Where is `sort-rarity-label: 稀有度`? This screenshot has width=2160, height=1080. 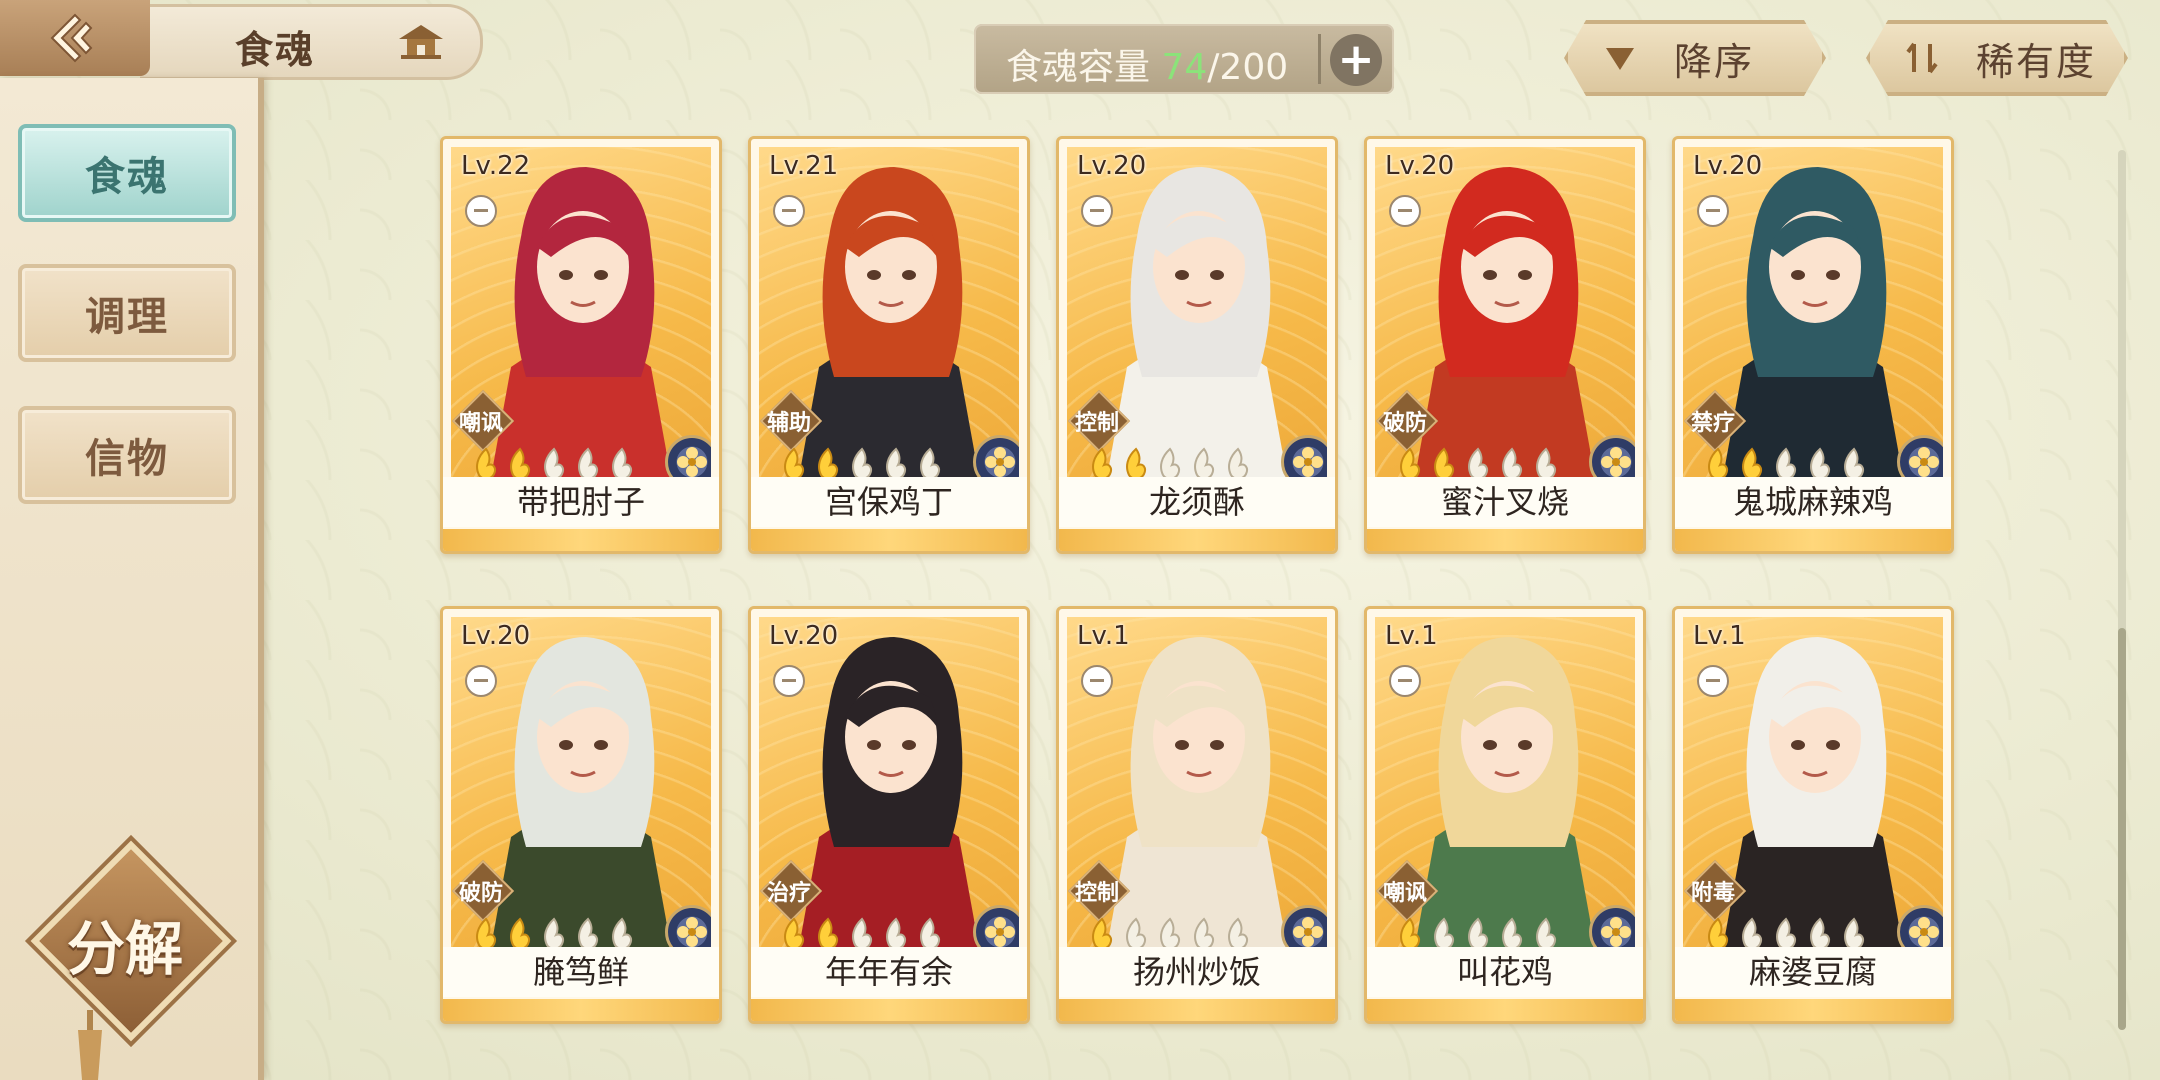 sort-rarity-label: 稀有度 is located at coordinates (2036, 61).